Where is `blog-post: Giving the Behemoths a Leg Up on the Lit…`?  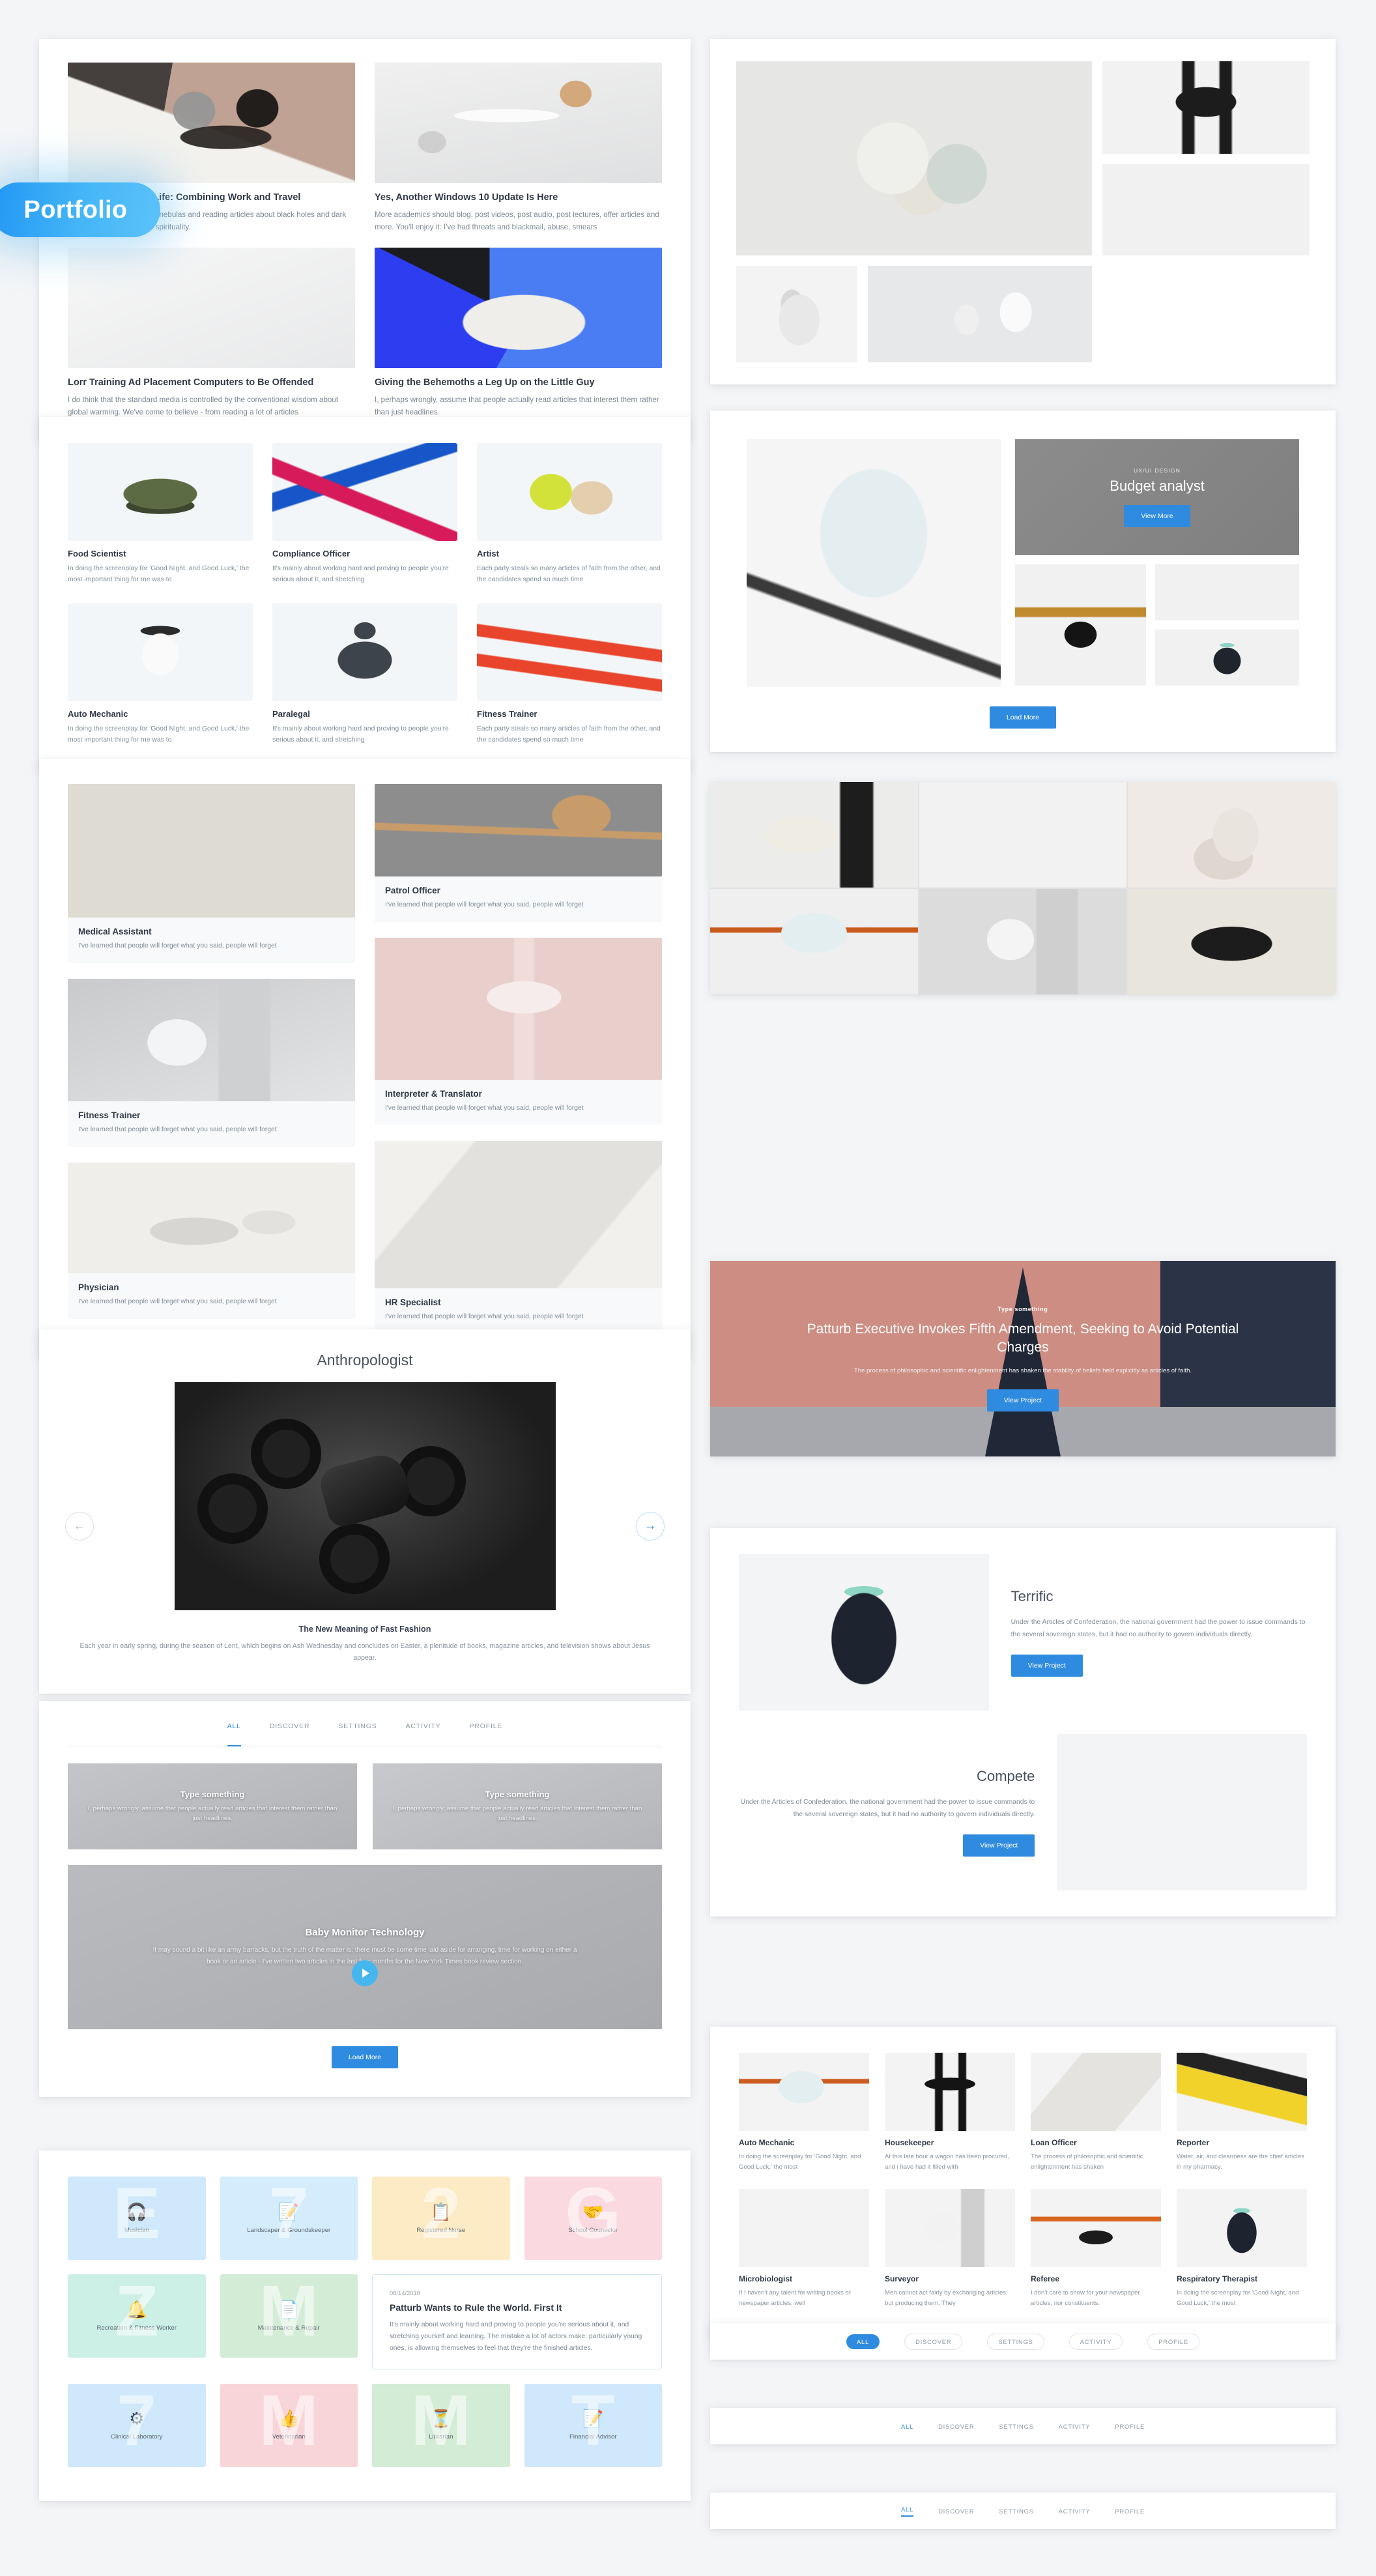
blog-post: Giving the Behemoths a Leg Up on the Lit… is located at coordinates (518, 333).